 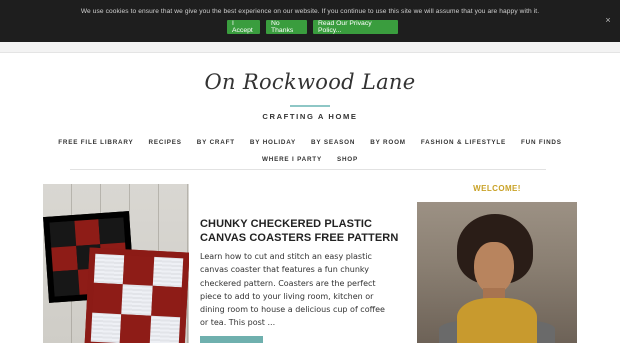 I want to click on nav-item-by-holiday: BY HOLIDAY, so click(x=273, y=142).